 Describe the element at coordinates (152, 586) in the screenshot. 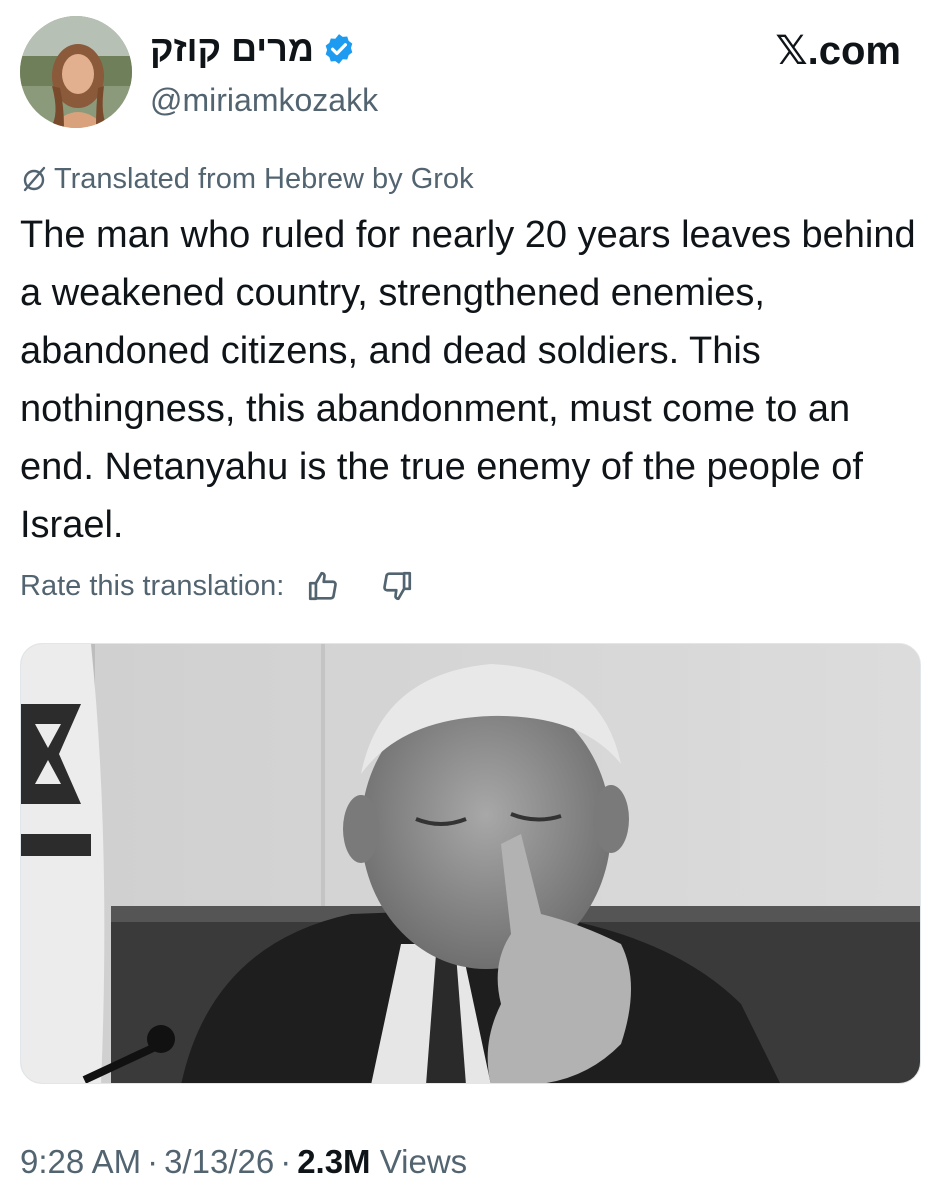

I see `rate-prompt: Rate this translation:` at that location.